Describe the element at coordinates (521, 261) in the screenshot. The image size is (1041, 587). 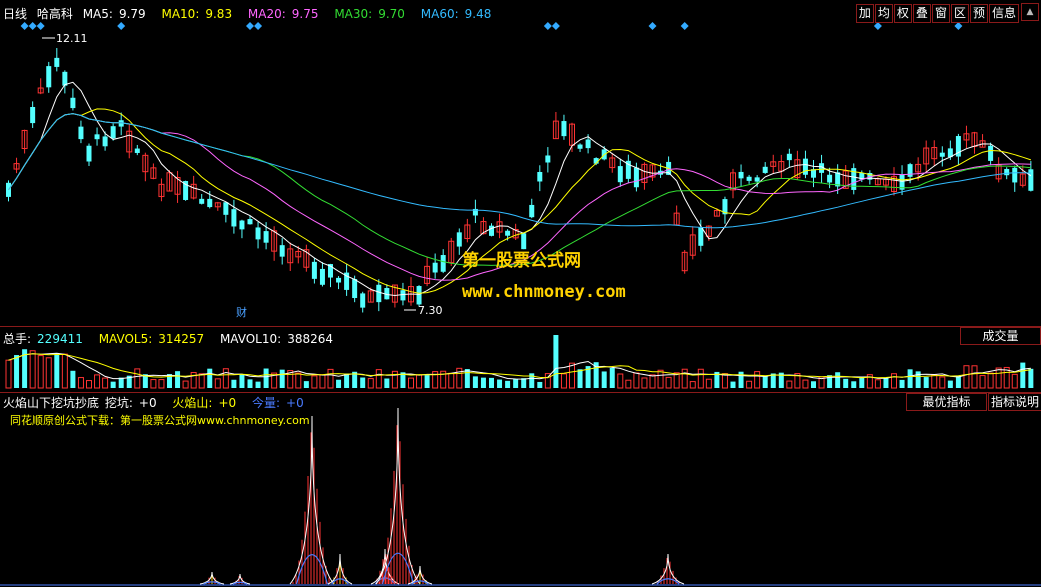
I see `watermark-site-name: 第一股票公式网` at that location.